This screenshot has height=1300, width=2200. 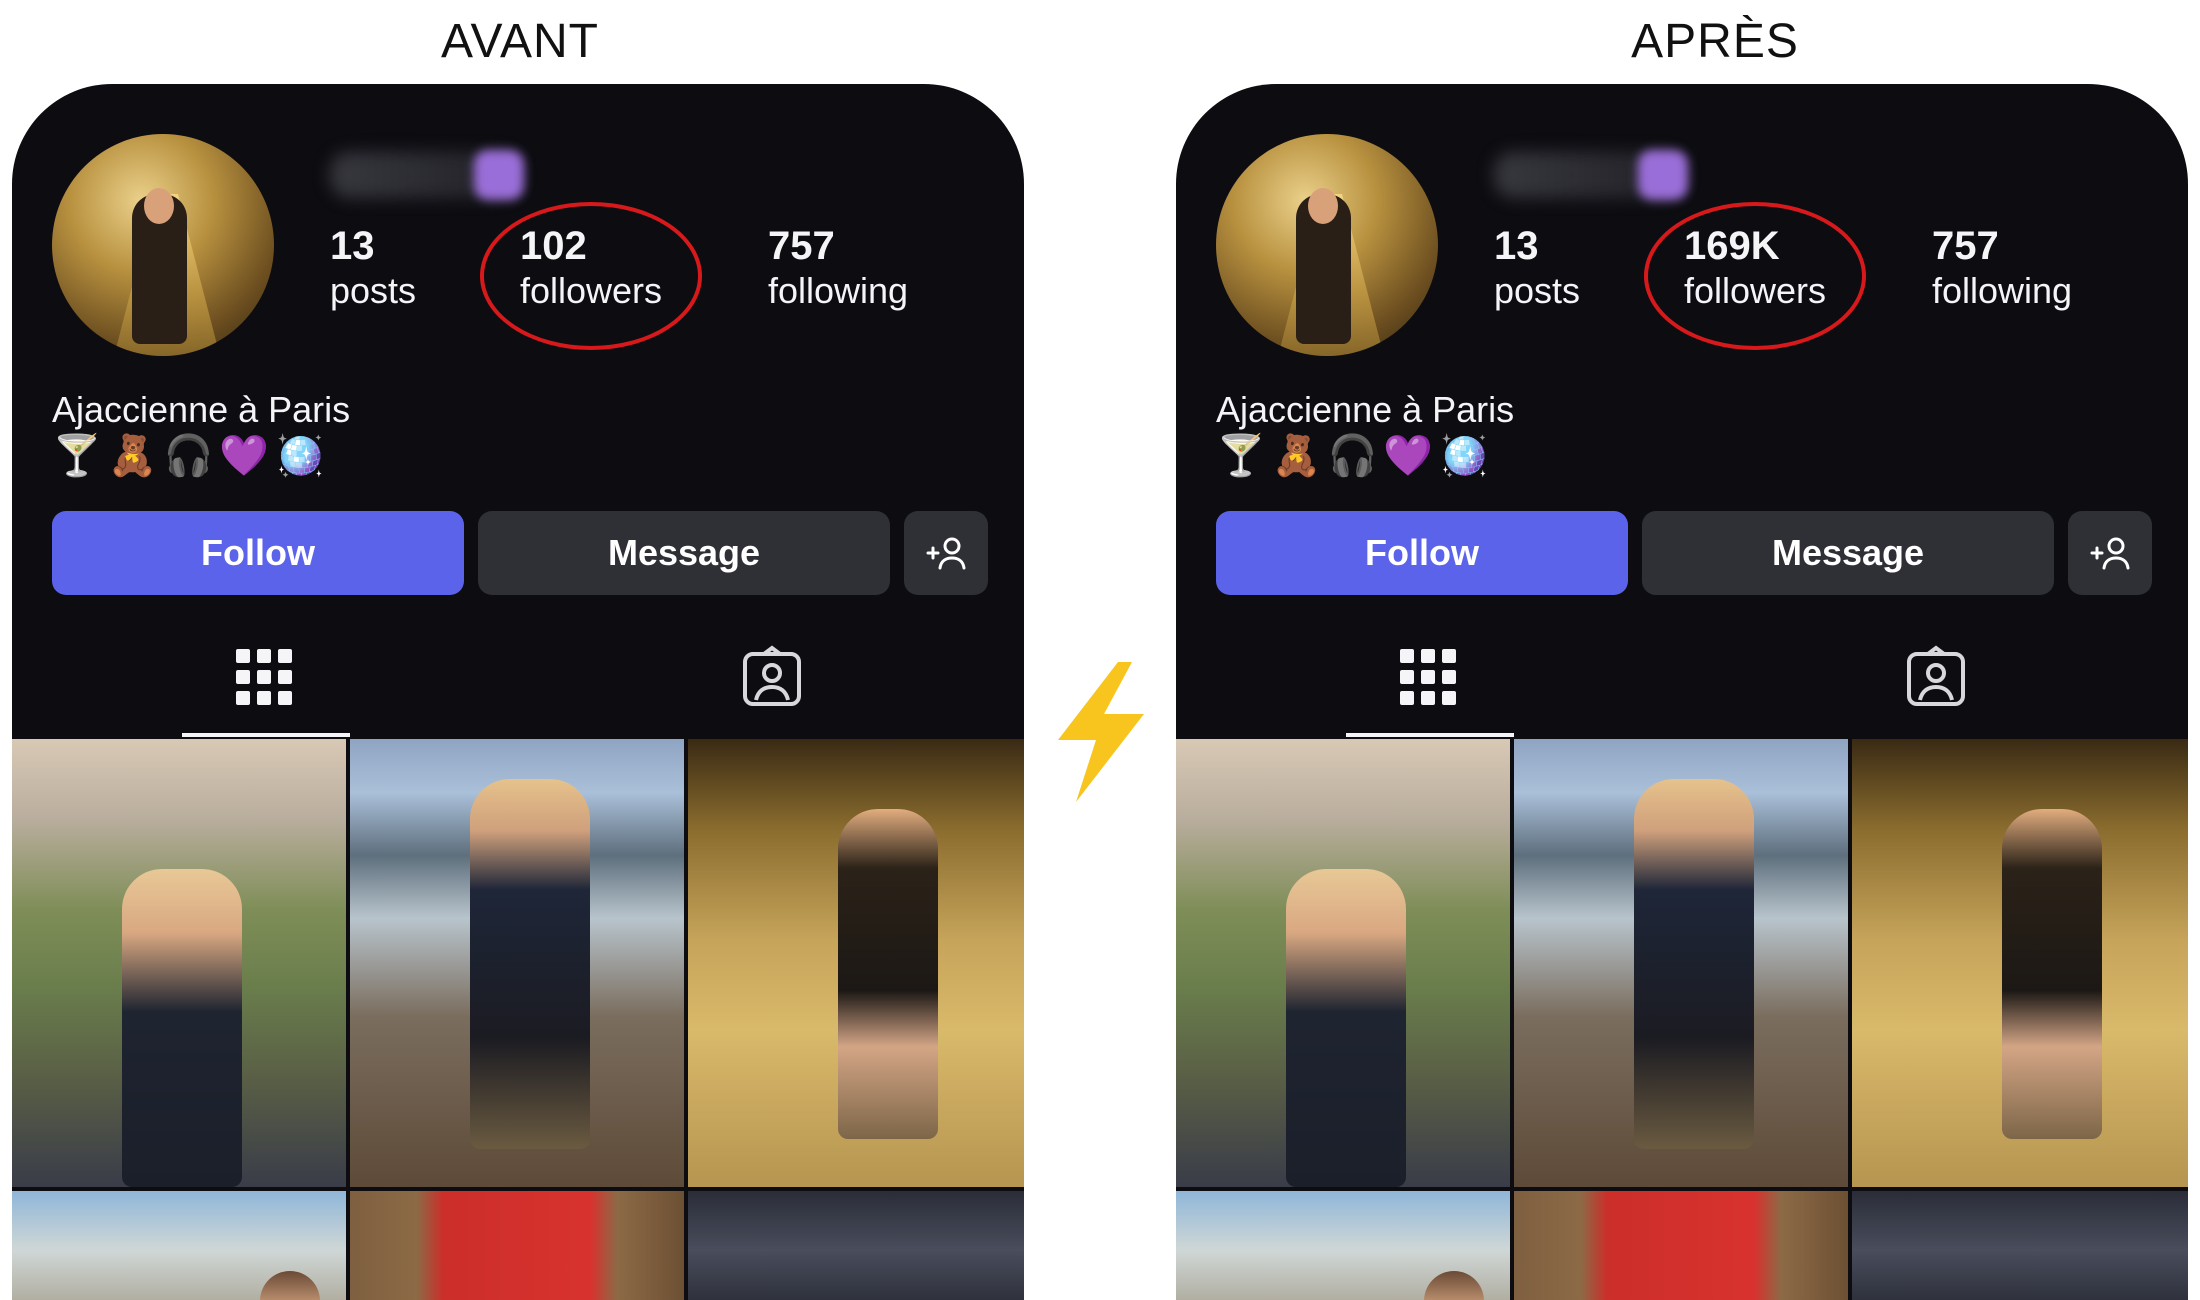 I want to click on before-heading: AVANT, so click(x=520, y=41).